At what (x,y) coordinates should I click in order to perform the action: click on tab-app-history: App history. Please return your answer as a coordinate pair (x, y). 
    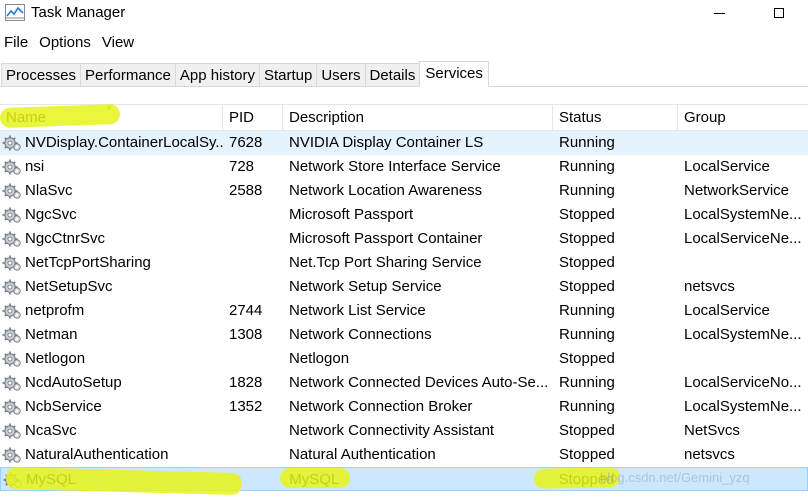
    Looking at the image, I should click on (216, 75).